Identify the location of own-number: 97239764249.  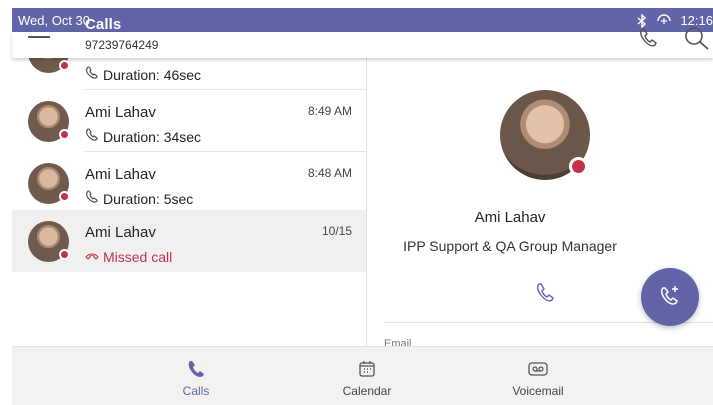
(122, 45).